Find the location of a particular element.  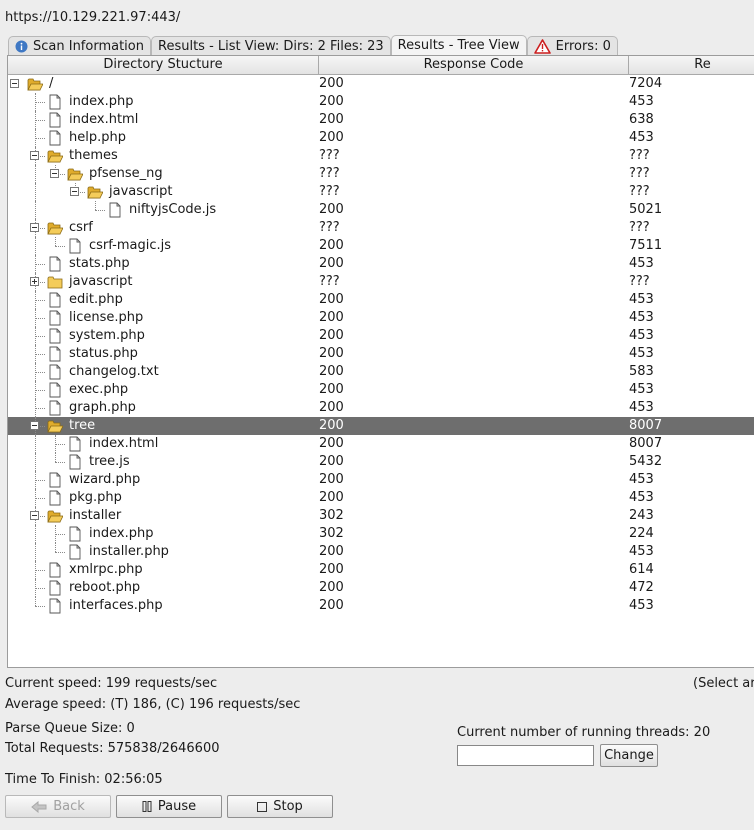

tree-file-row: reboot.php 200 472 is located at coordinates (381, 588).